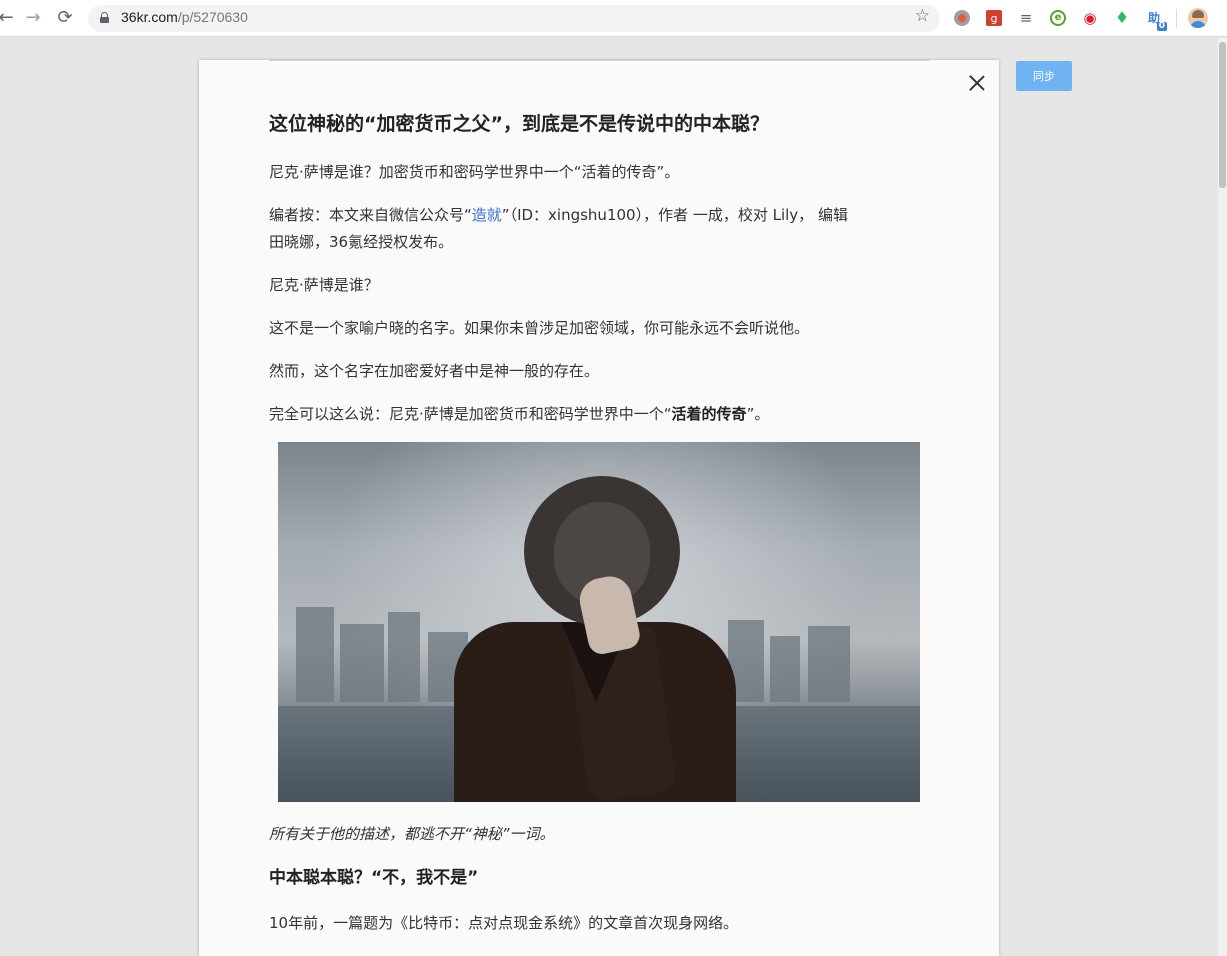 This screenshot has width=1227, height=956. Describe the element at coordinates (412, 834) in the screenshot. I see `image-caption: 所有关于他的描述，都逃不开“神秘”一词。` at that location.